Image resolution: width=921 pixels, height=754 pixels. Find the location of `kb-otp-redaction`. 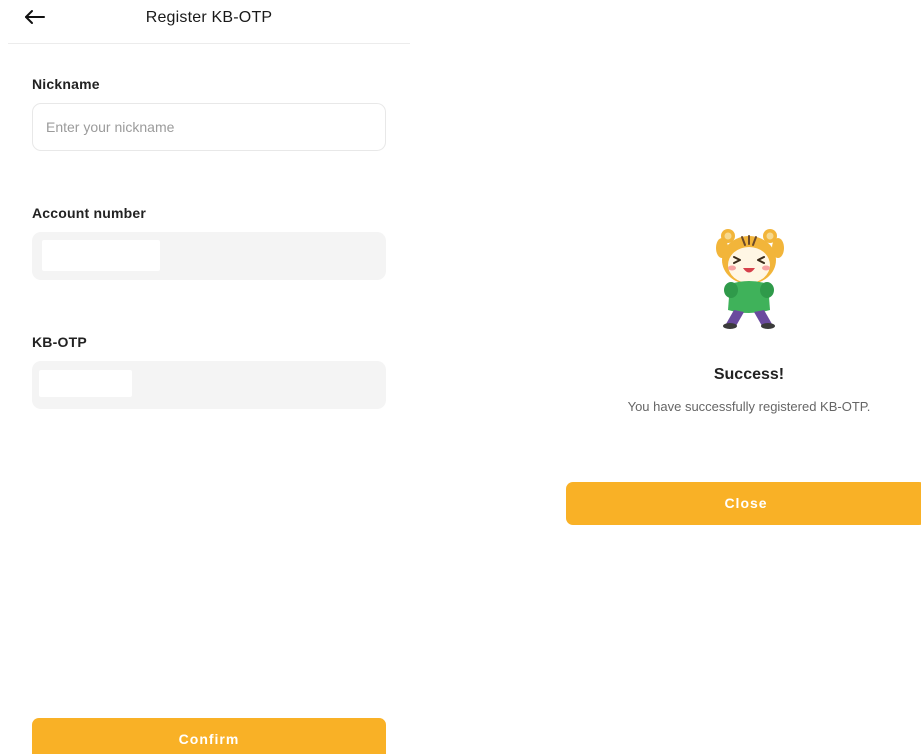

kb-otp-redaction is located at coordinates (85, 383).